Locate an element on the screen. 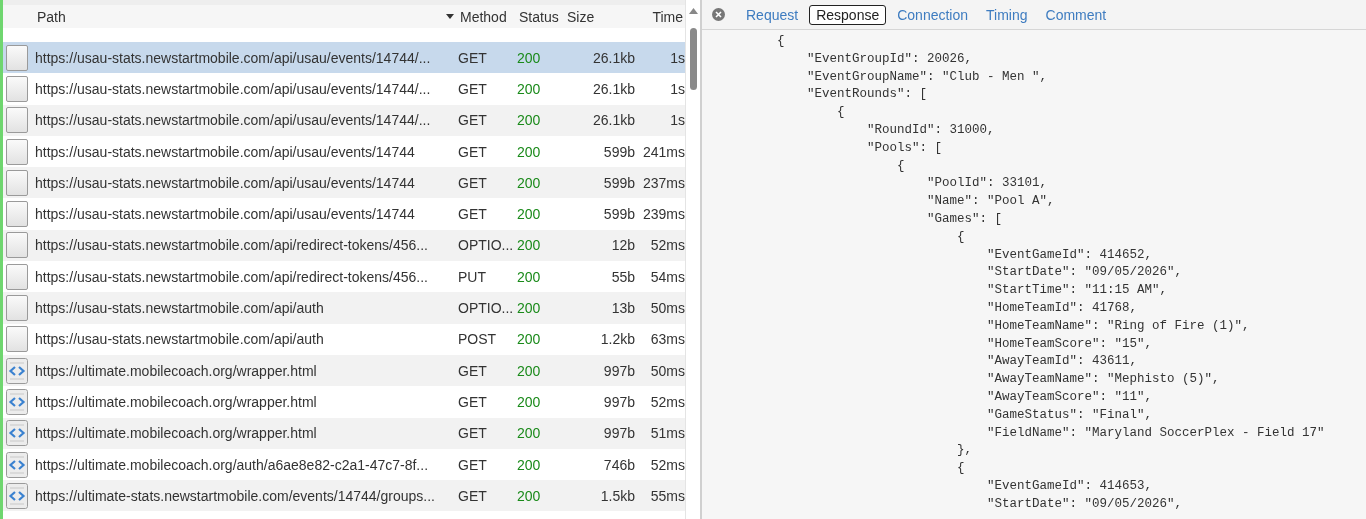 The image size is (1366, 519). scroll-thumb is located at coordinates (693, 59).